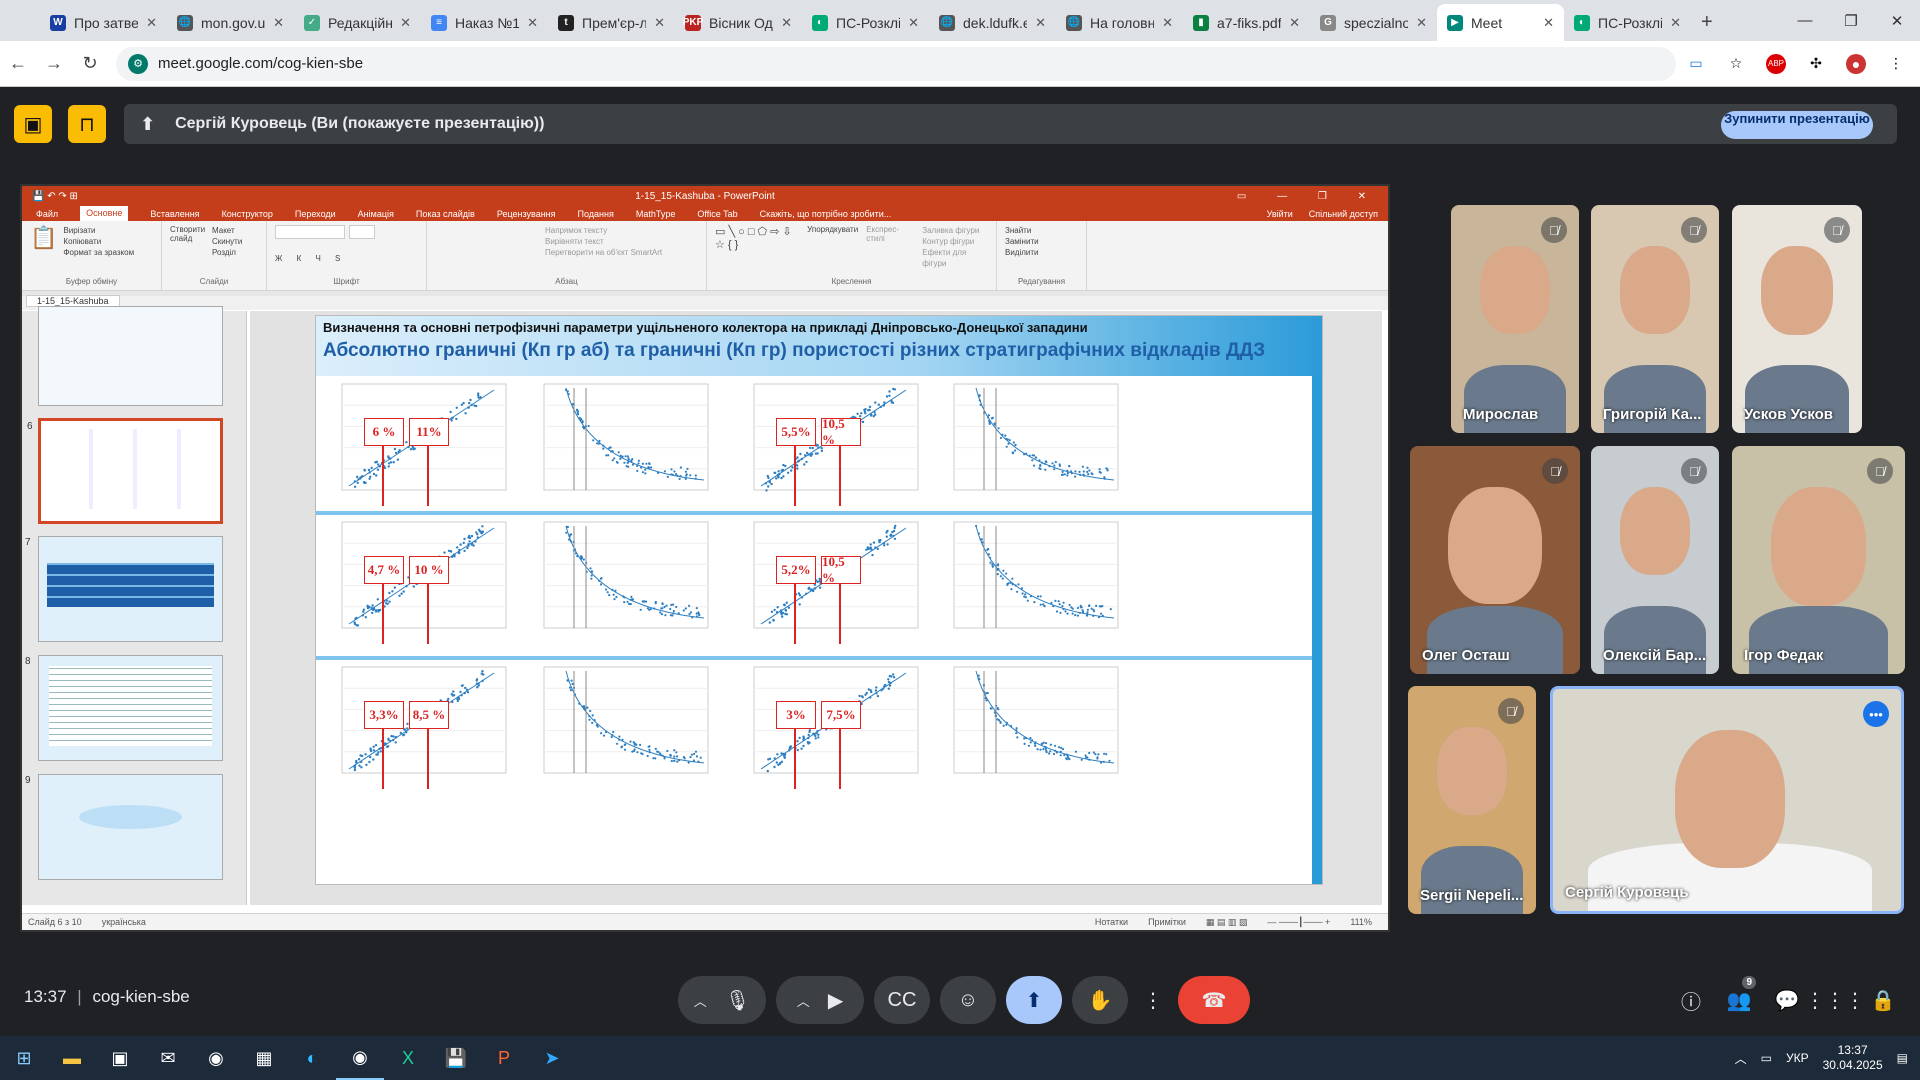  Describe the element at coordinates (1308, 196) in the screenshot. I see `ppt-window-controls: ▭ — ❐ ✕` at that location.